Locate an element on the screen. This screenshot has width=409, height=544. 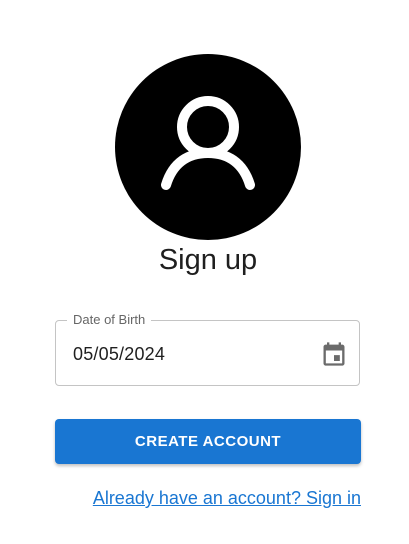
person-outline-icon is located at coordinates (208, 143).